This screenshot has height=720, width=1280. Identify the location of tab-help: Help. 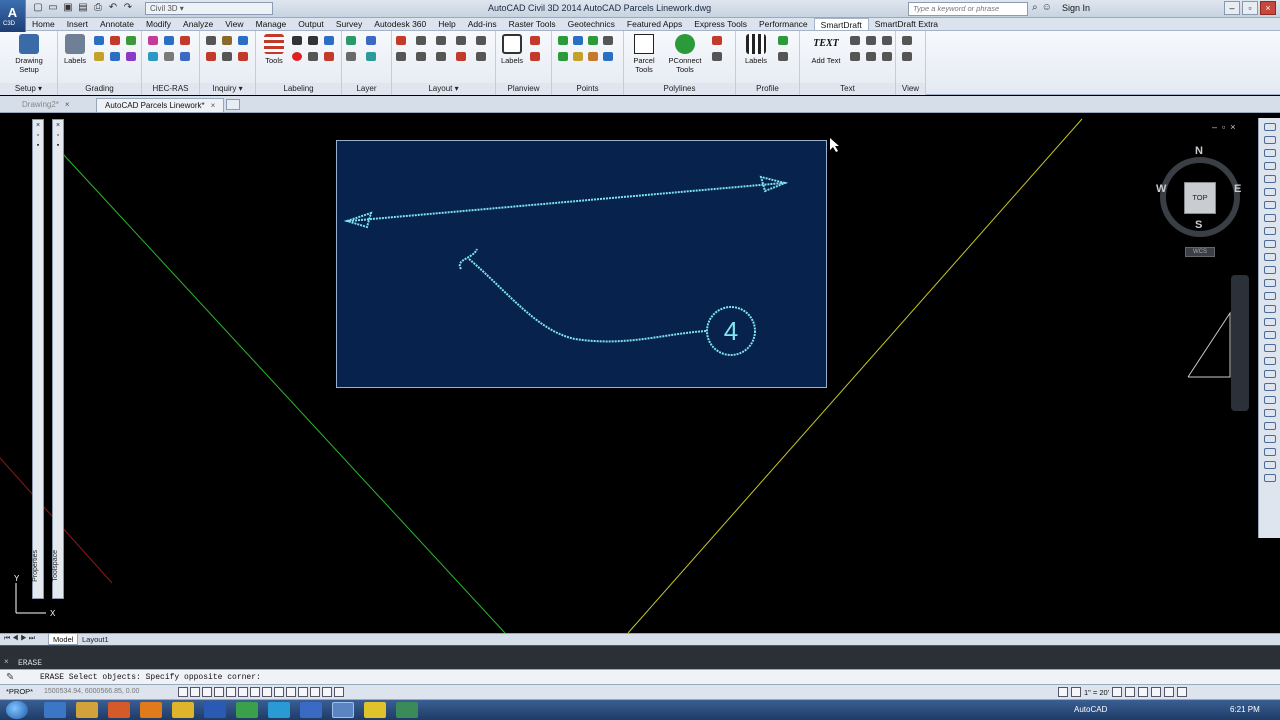
(446, 24).